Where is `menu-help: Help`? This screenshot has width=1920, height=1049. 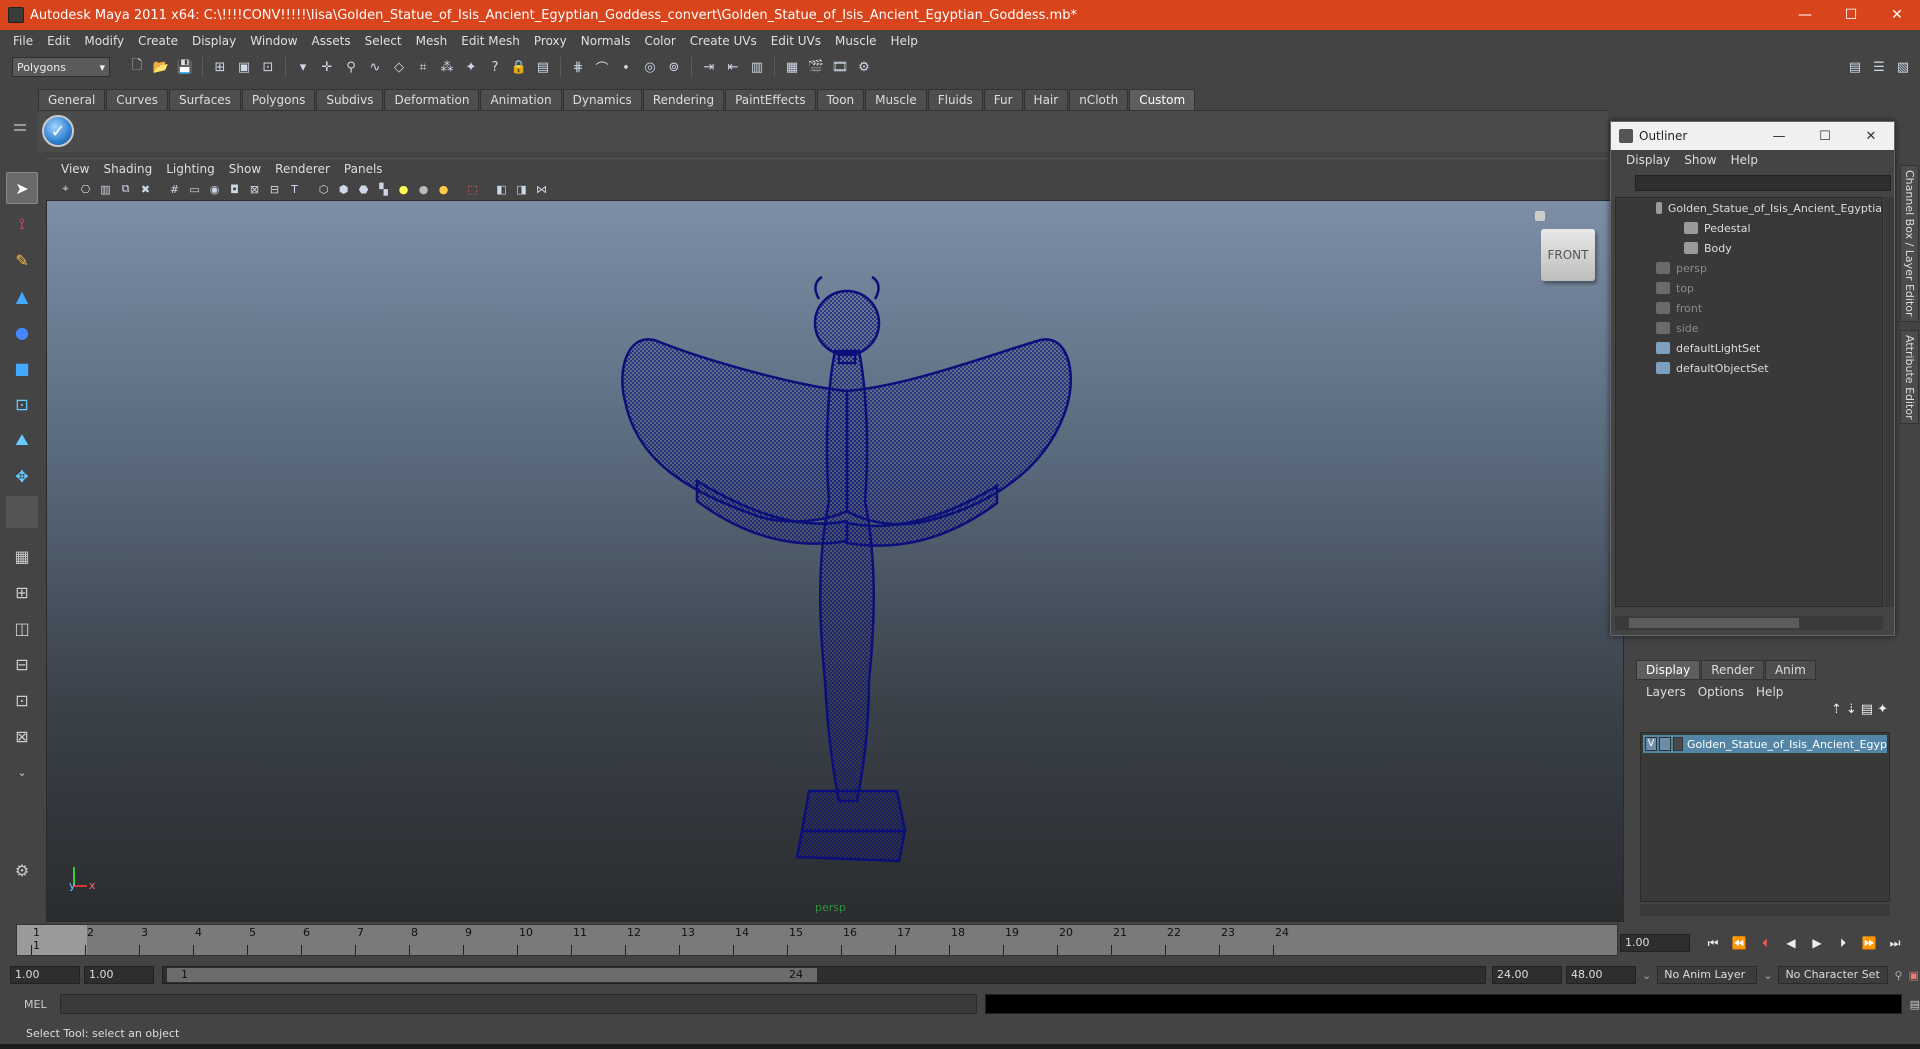
menu-help: Help is located at coordinates (904, 41).